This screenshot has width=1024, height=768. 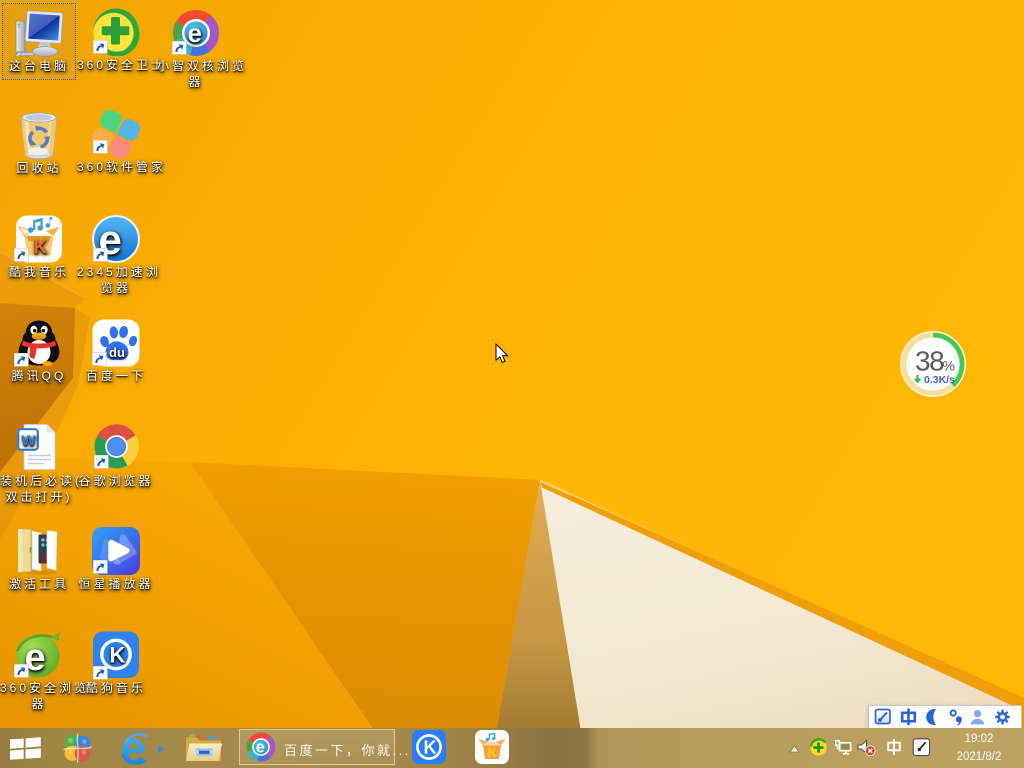 What do you see at coordinates (929, 361) in the screenshot?
I see `svg-text: 38` at bounding box center [929, 361].